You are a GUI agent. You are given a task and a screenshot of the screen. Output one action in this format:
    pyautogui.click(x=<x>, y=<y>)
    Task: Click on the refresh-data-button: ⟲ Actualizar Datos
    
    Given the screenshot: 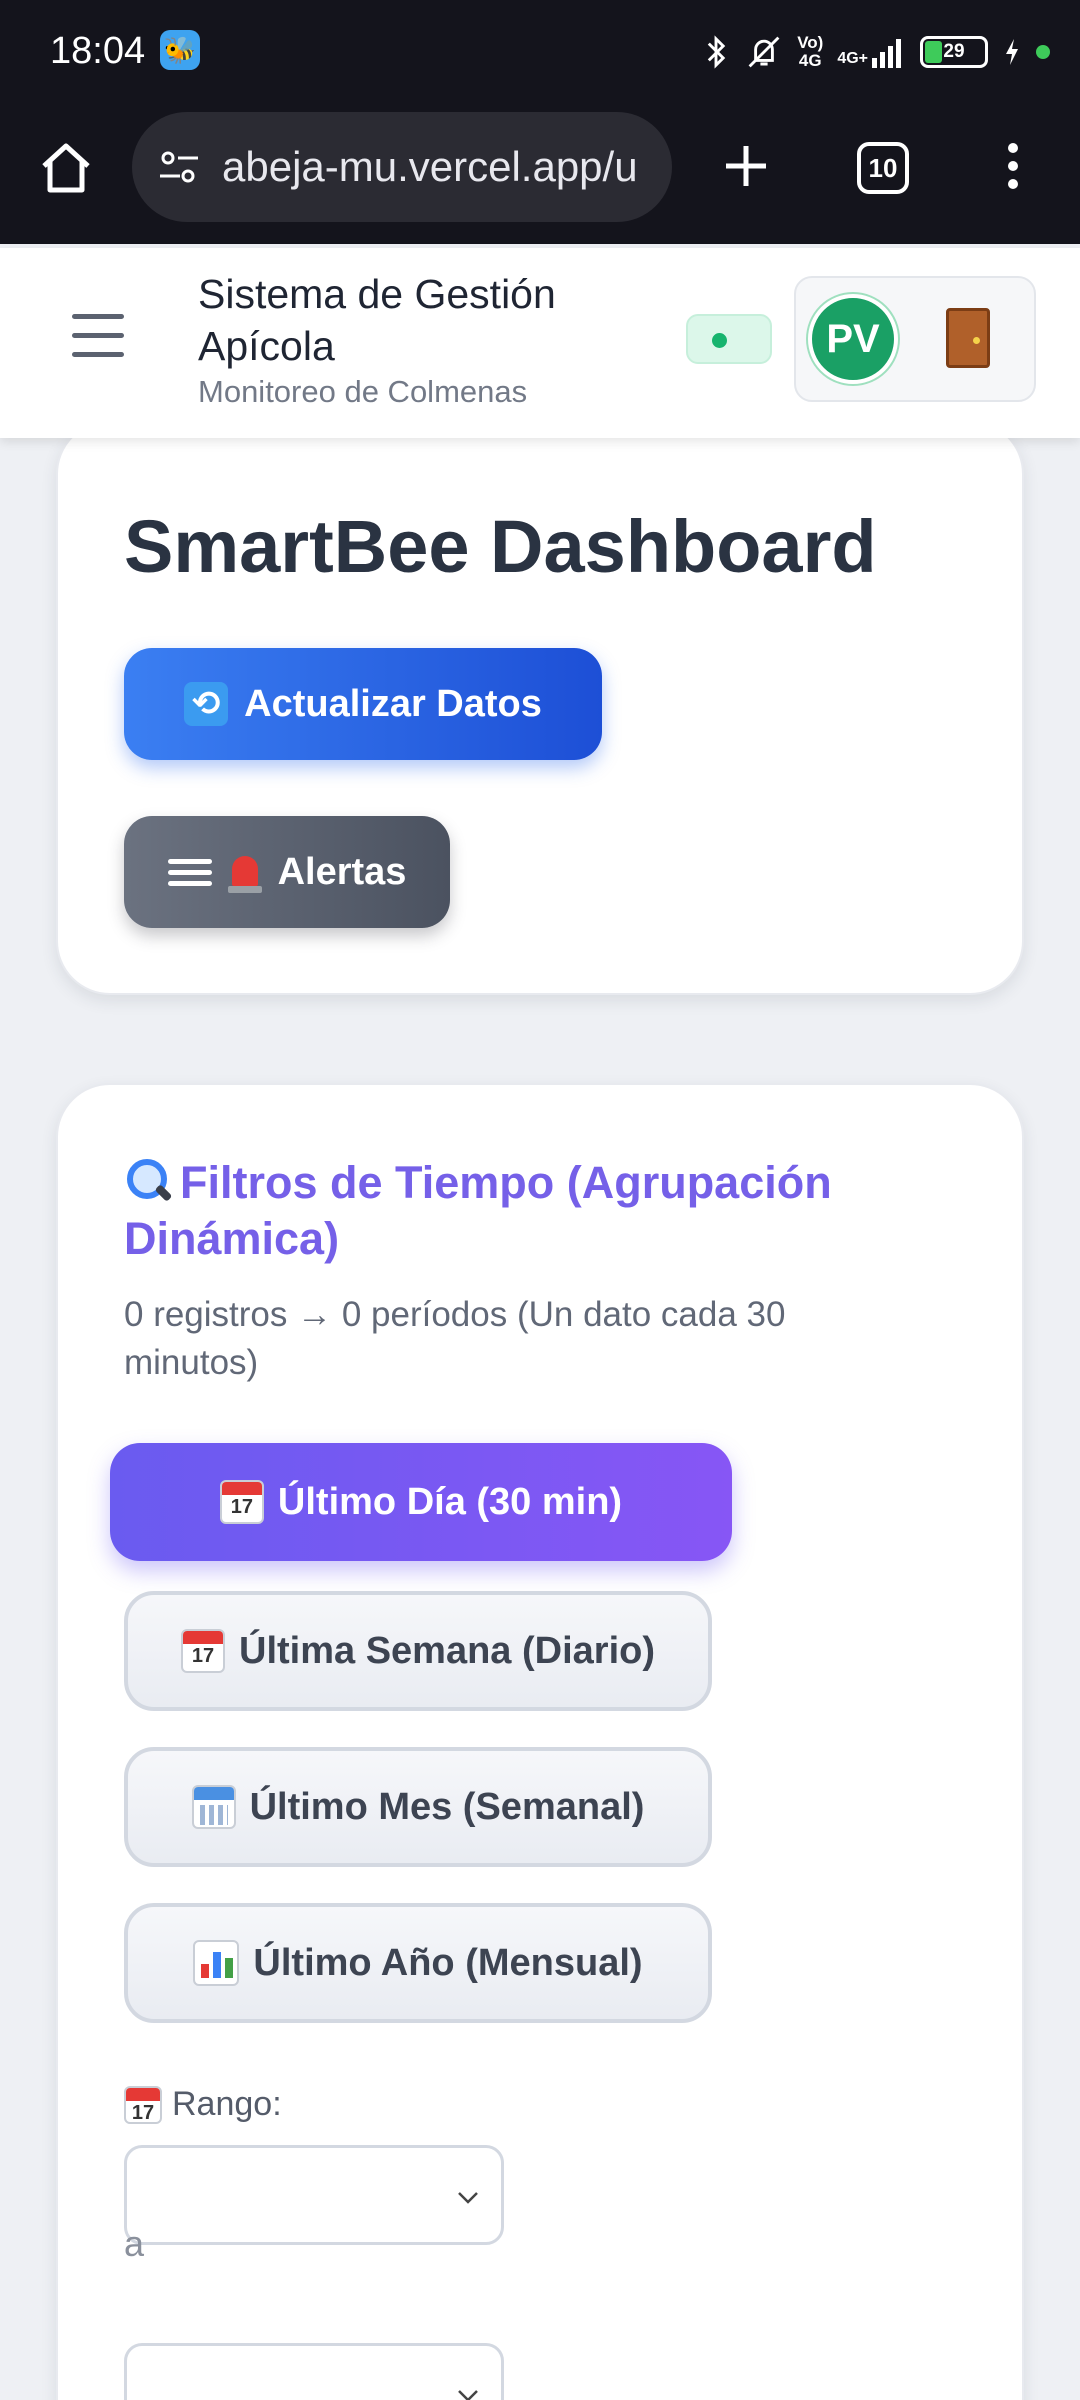 What is the action you would take?
    pyautogui.click(x=363, y=704)
    